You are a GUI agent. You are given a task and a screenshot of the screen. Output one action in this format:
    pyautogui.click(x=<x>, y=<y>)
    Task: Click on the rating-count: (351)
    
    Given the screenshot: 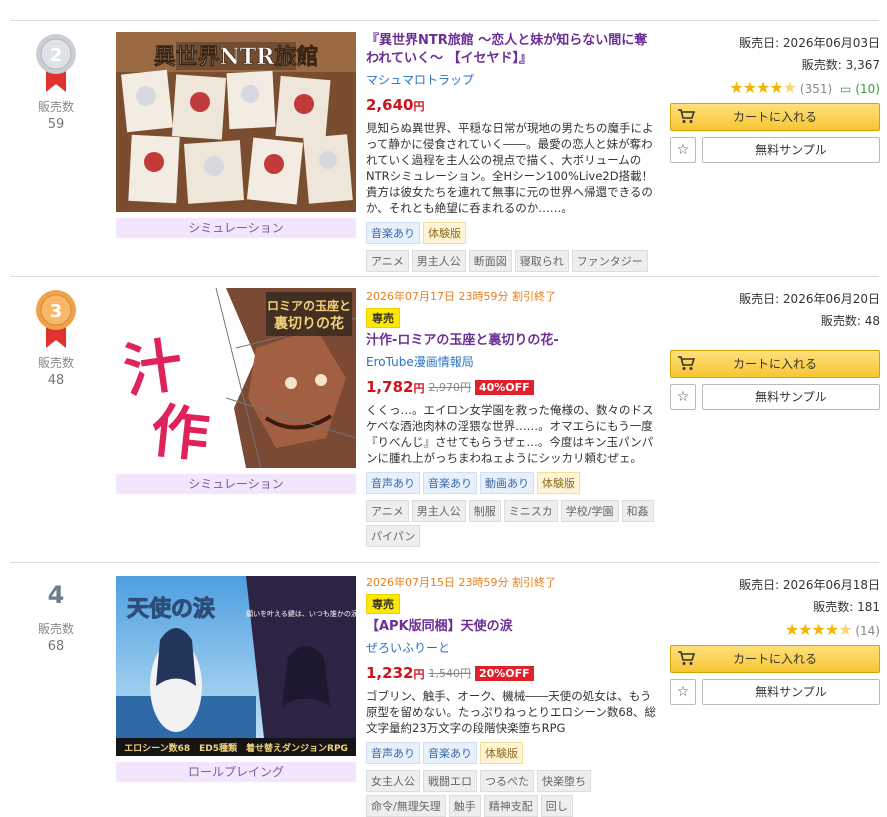 What is the action you would take?
    pyautogui.click(x=816, y=89)
    